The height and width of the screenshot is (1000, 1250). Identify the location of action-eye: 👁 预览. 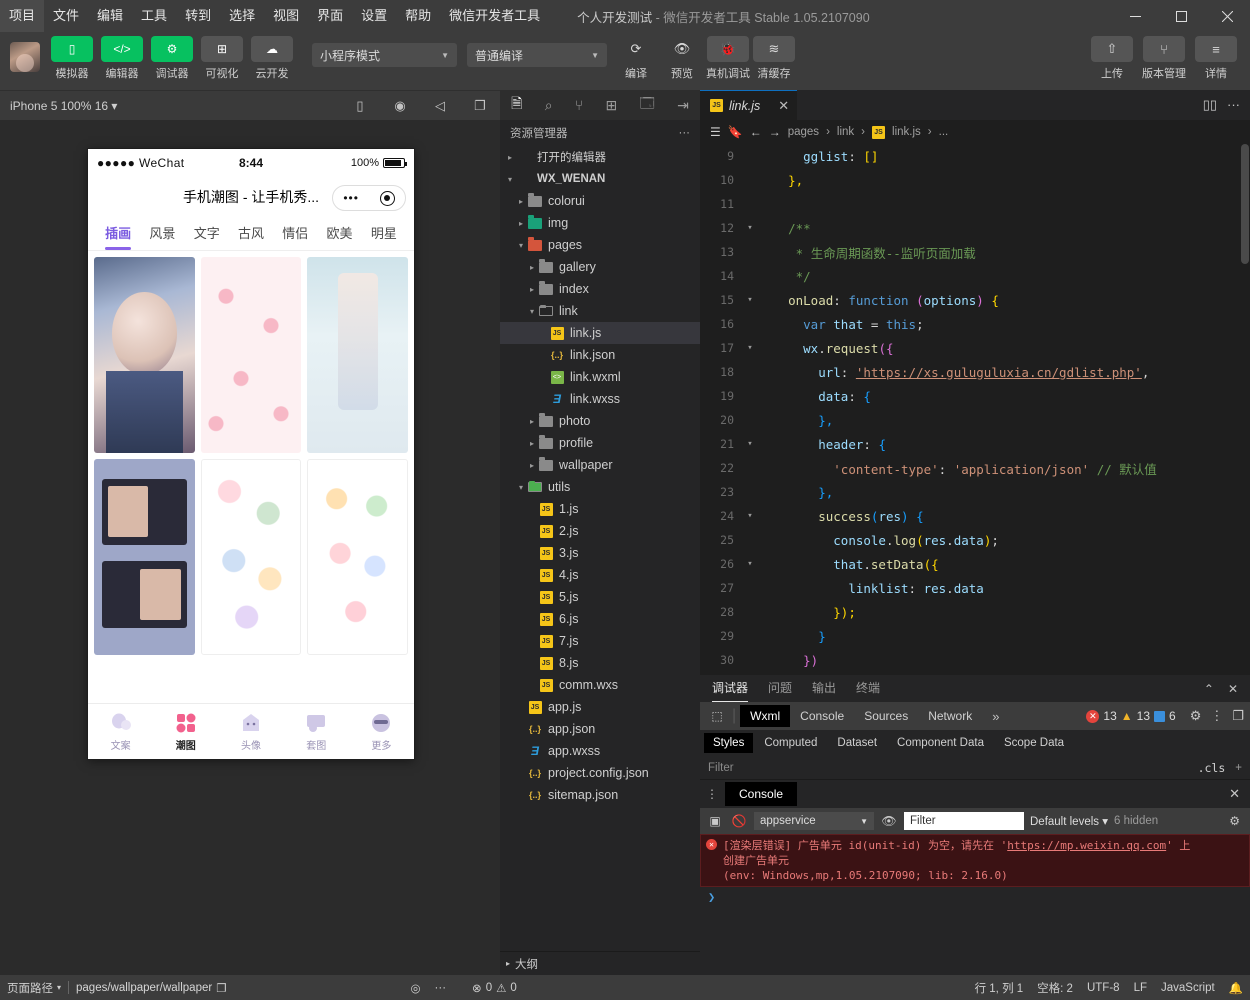
(682, 58).